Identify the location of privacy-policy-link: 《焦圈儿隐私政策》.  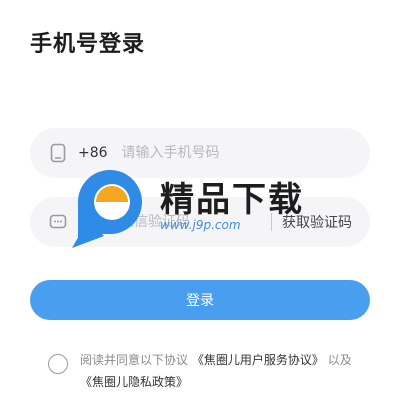
(134, 382).